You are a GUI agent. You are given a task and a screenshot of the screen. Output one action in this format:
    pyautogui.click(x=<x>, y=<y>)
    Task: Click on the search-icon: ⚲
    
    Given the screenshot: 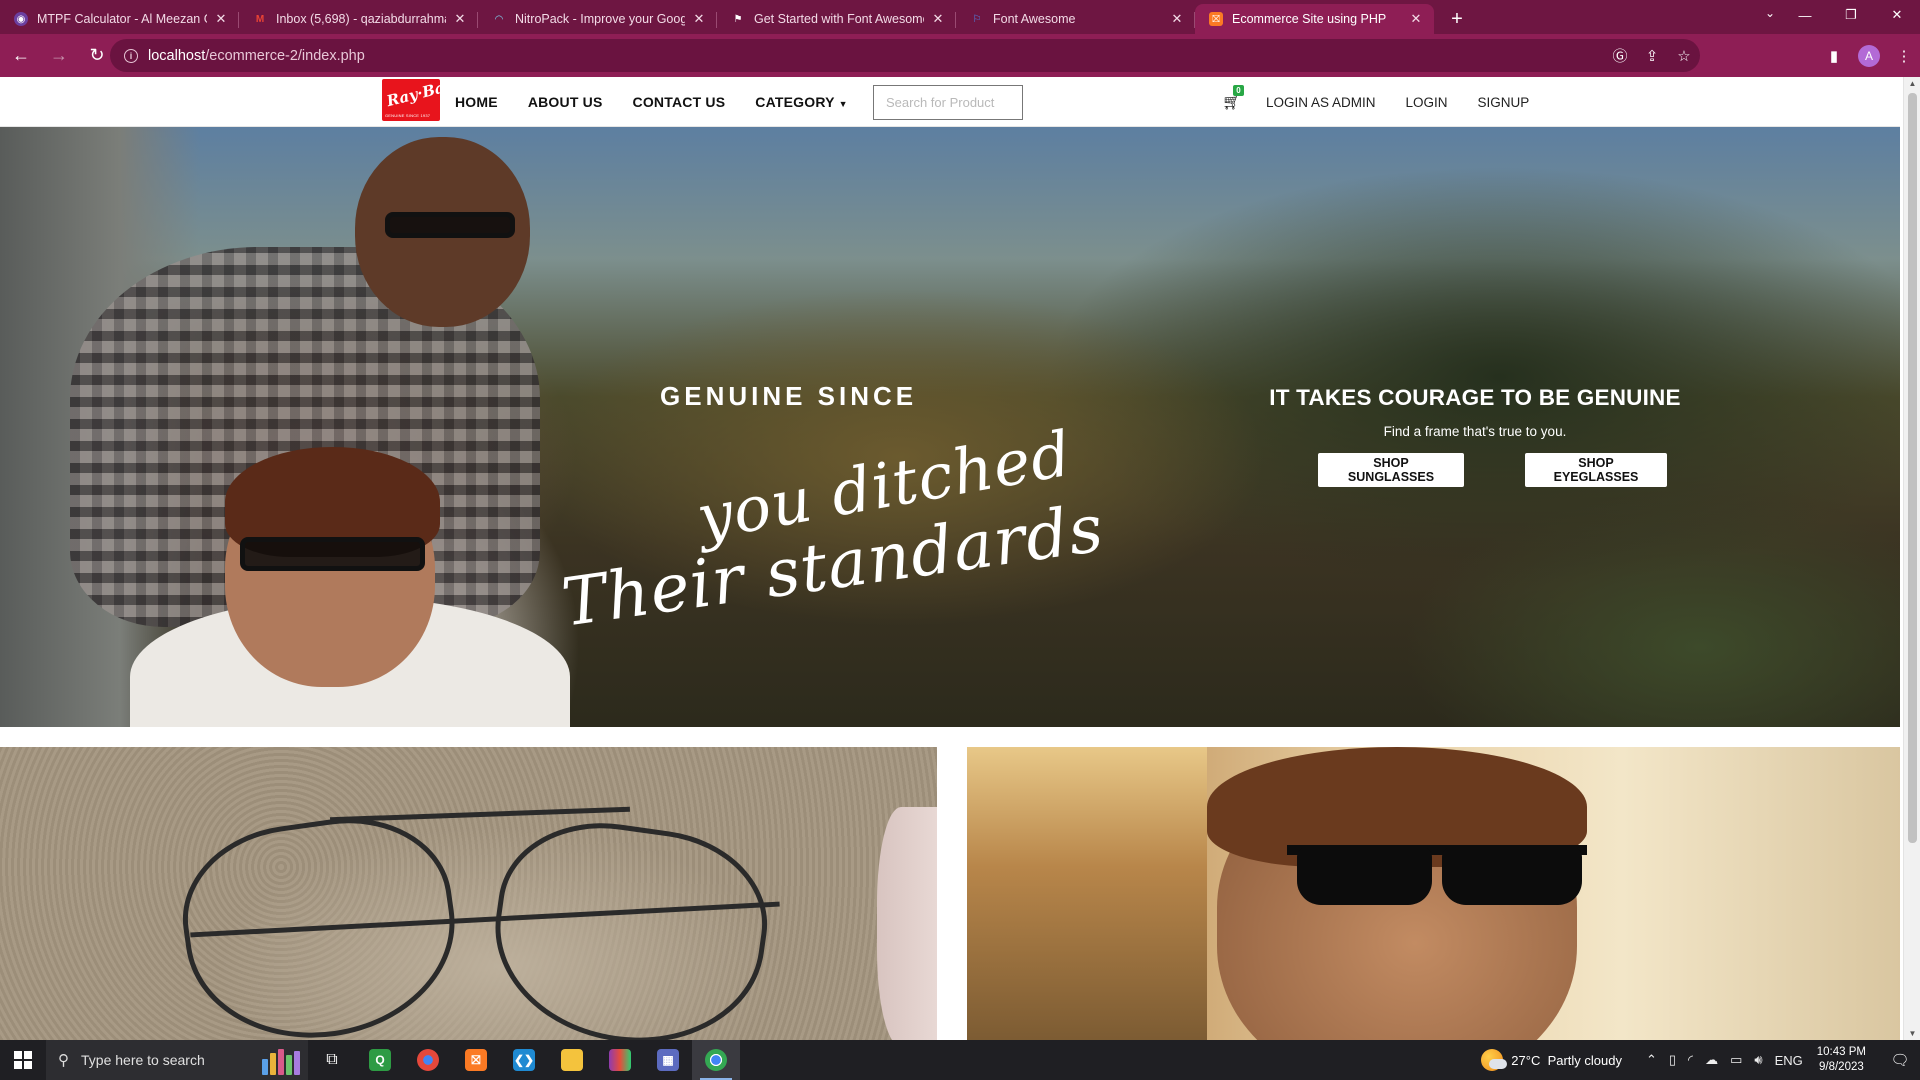 What is the action you would take?
    pyautogui.click(x=63, y=1060)
    